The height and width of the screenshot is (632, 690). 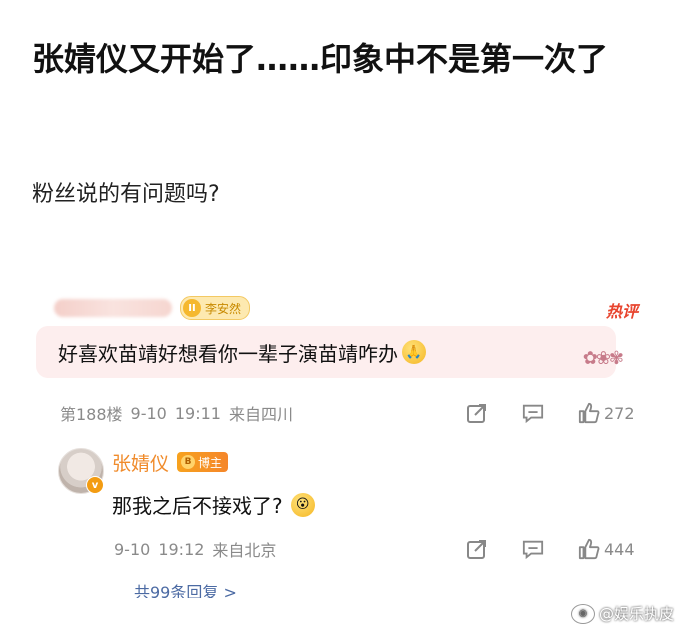 What do you see at coordinates (636, 614) in the screenshot?
I see `watermark-text: @娱乐执皮` at bounding box center [636, 614].